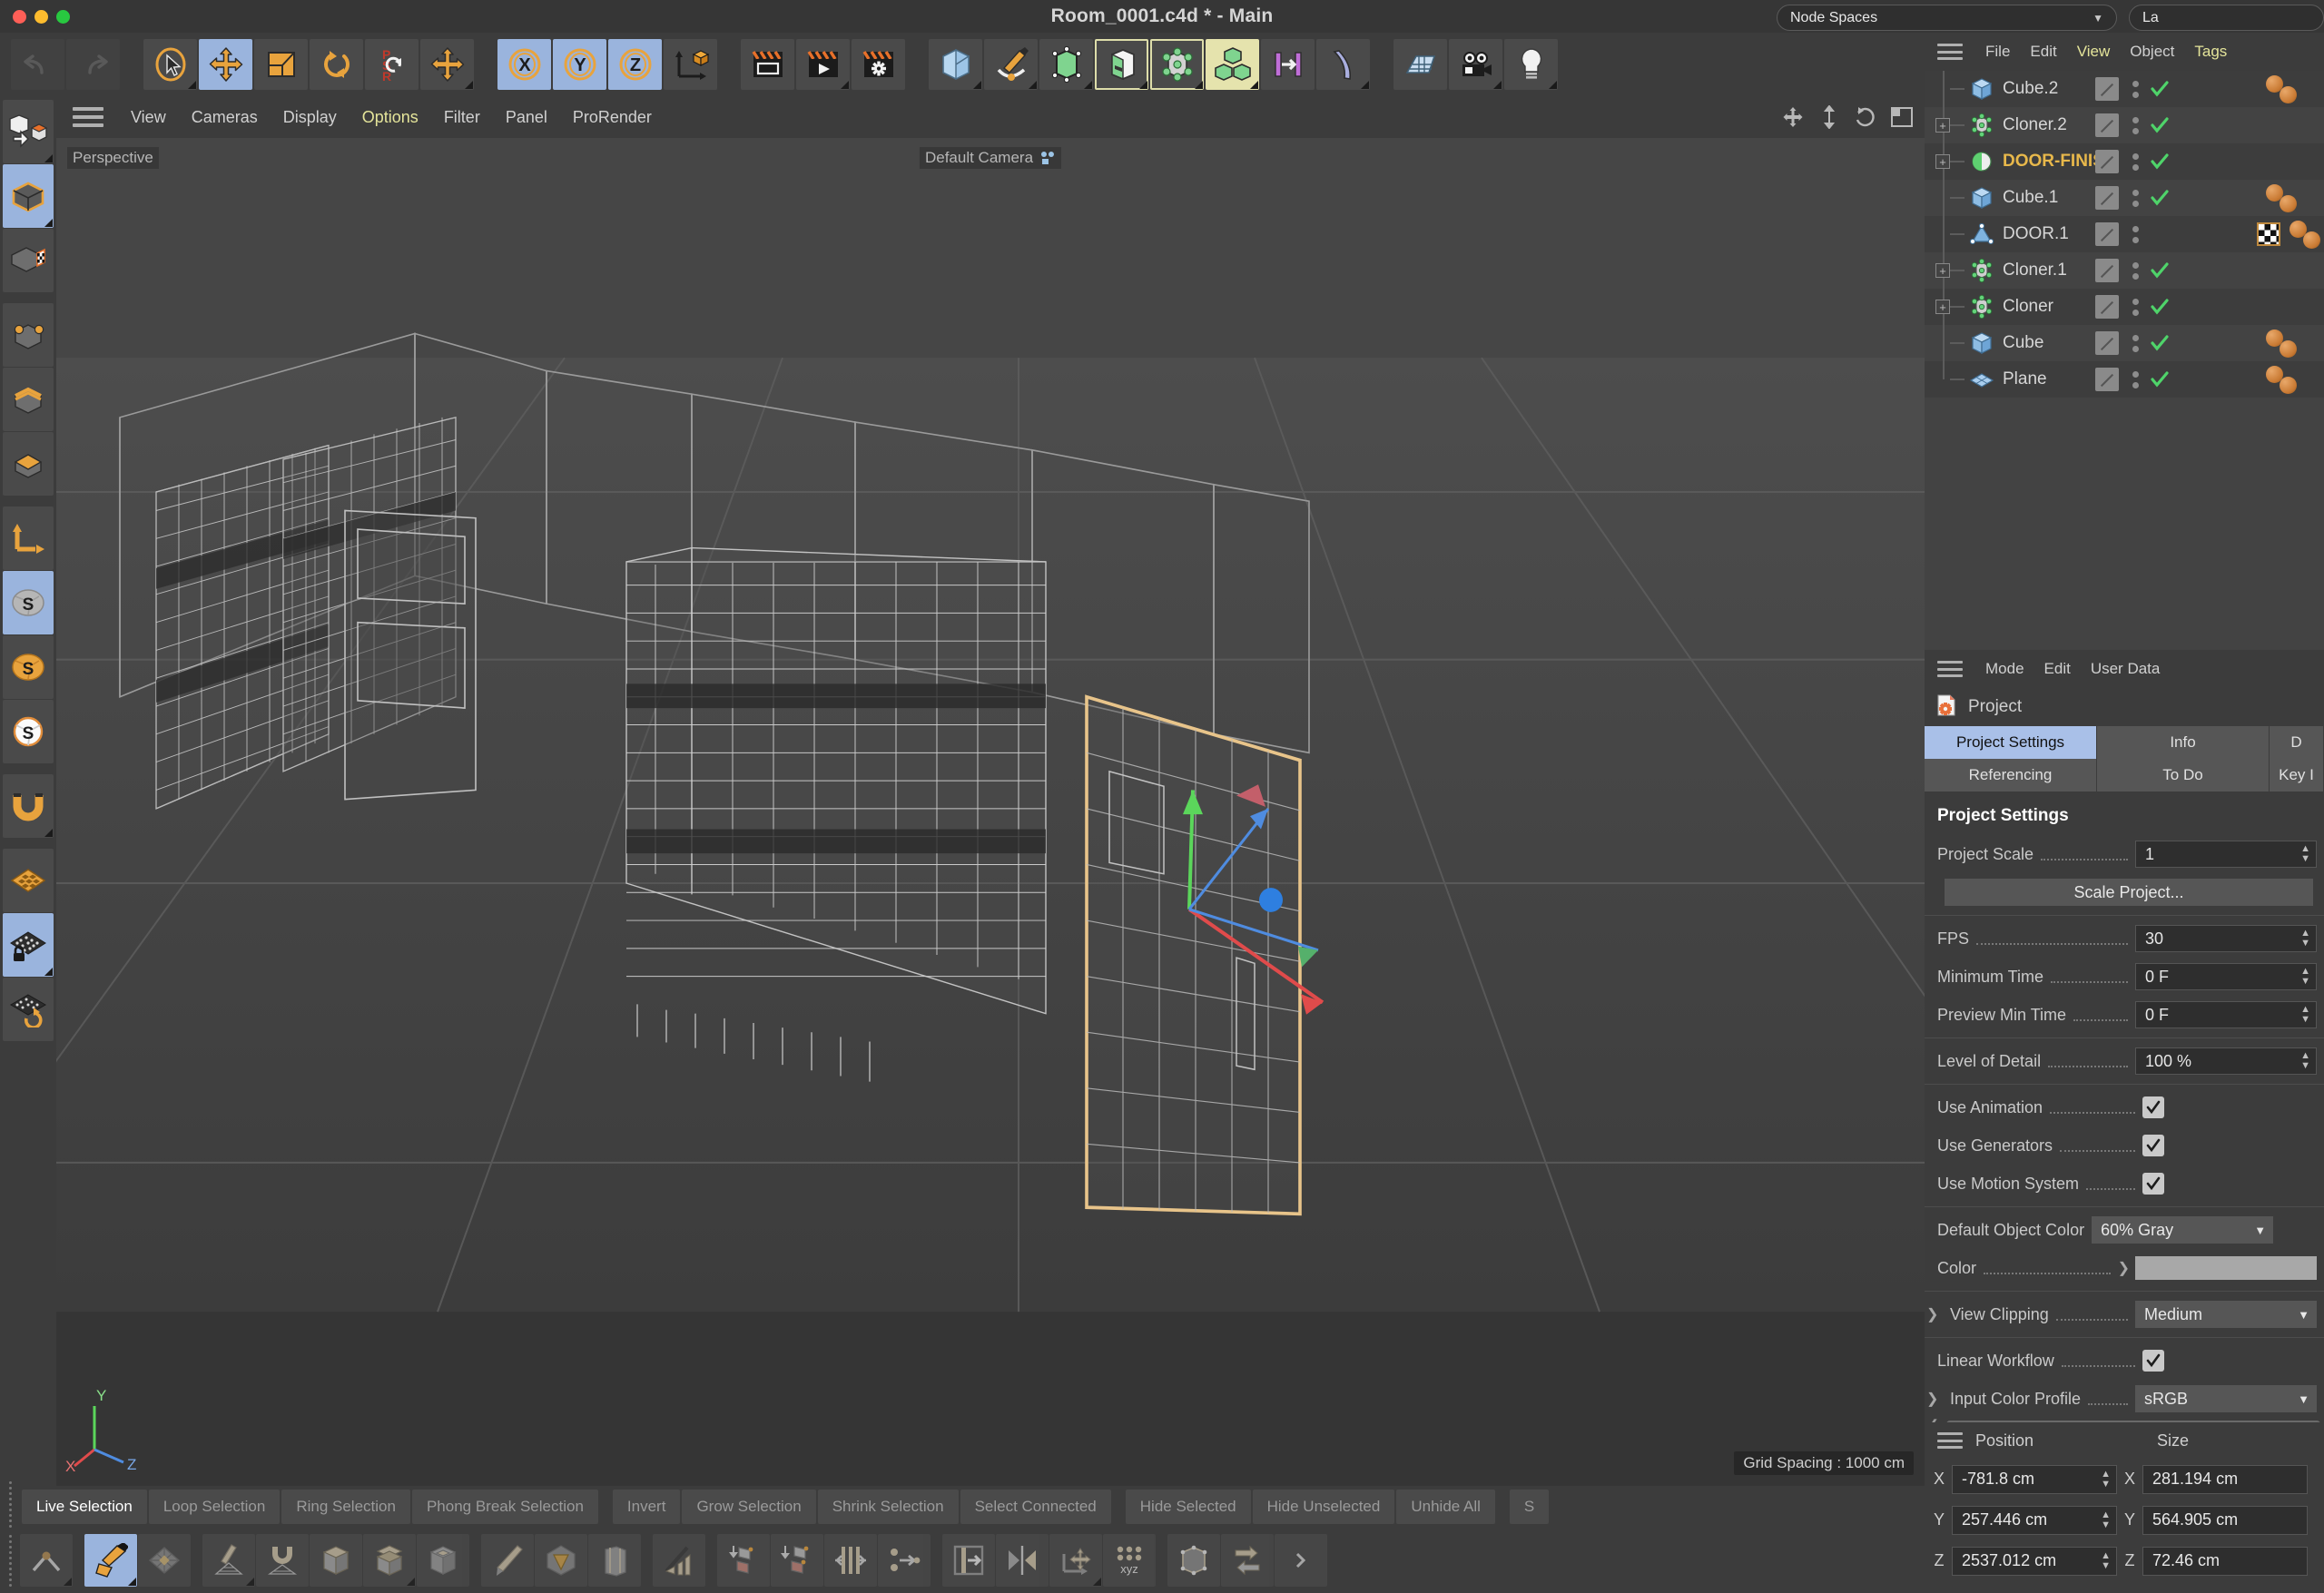  I want to click on expand-view-clipping-icon: ❯, so click(1932, 1314).